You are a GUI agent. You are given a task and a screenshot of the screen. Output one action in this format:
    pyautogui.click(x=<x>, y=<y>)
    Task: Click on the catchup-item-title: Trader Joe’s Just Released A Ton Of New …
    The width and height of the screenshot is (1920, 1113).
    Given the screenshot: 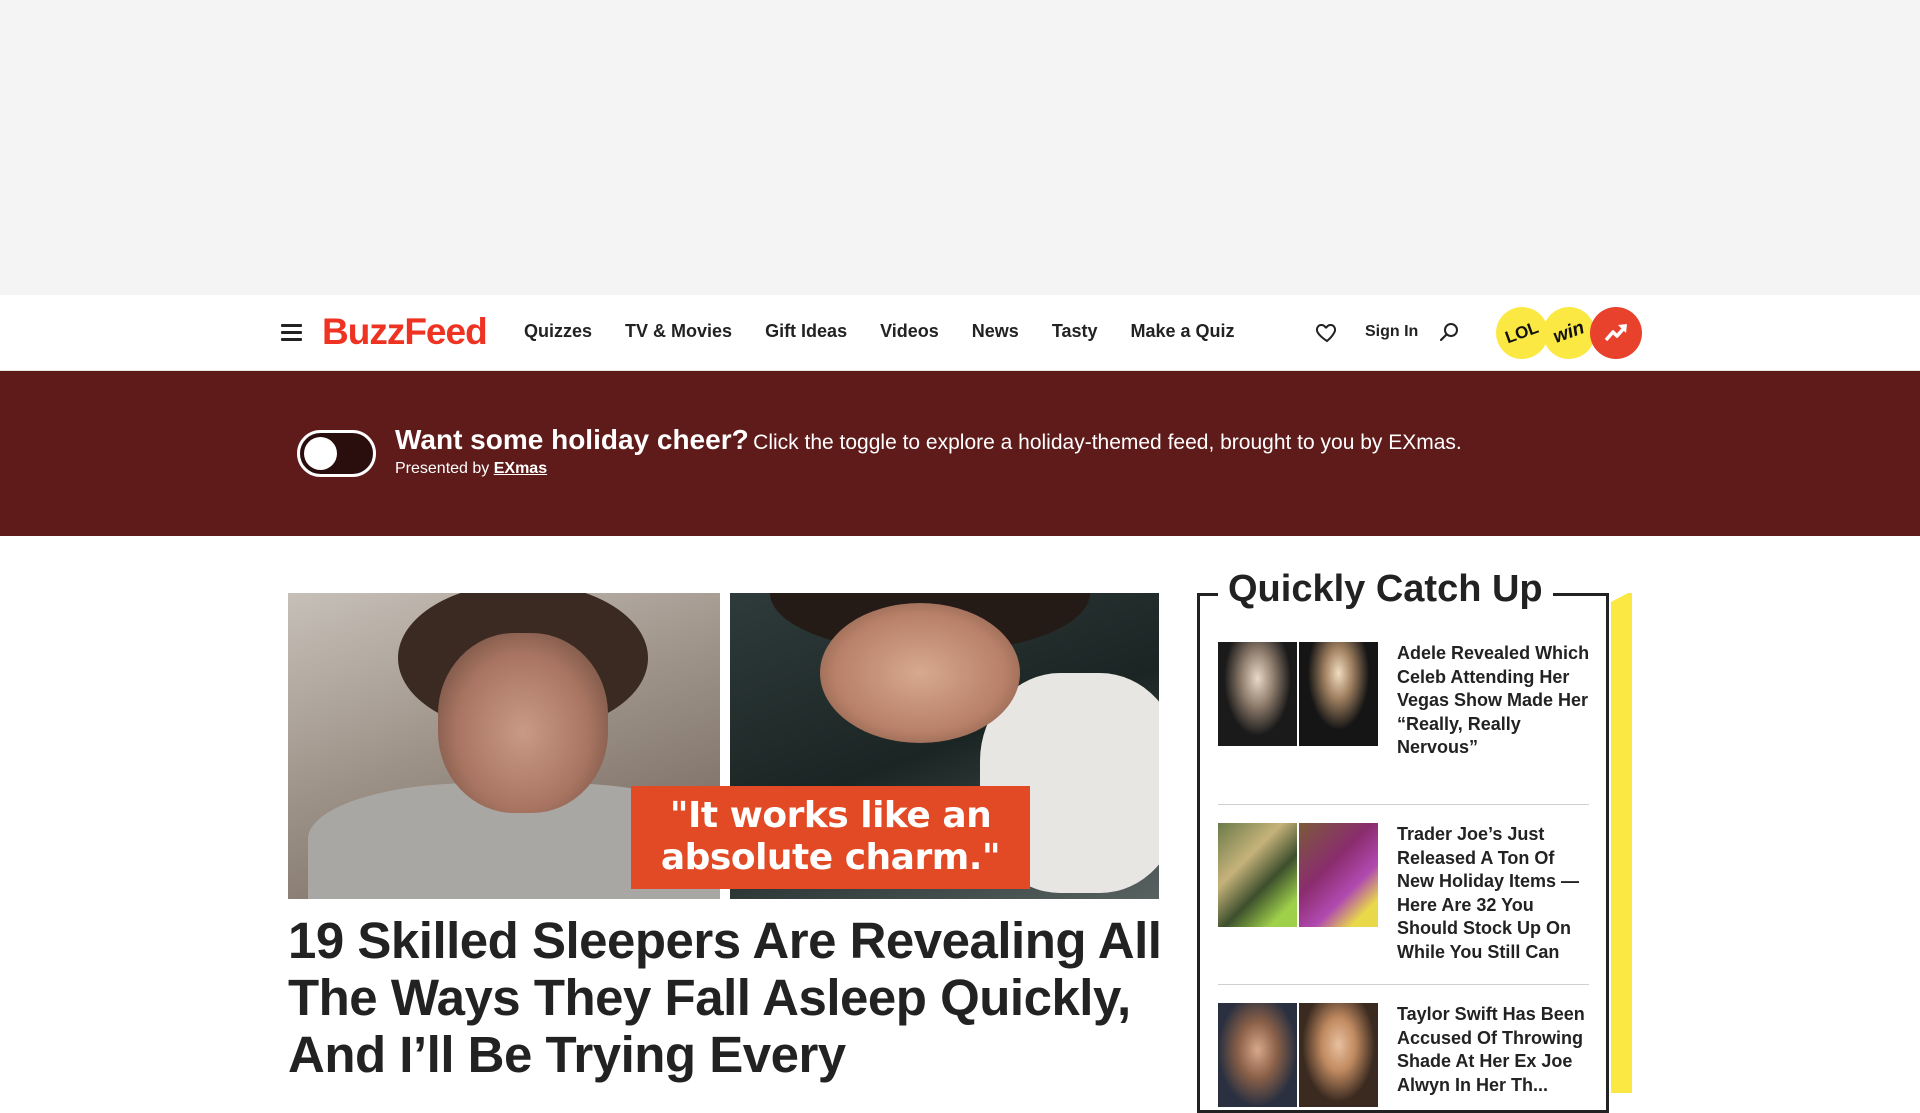 What is the action you would take?
    pyautogui.click(x=1488, y=893)
    